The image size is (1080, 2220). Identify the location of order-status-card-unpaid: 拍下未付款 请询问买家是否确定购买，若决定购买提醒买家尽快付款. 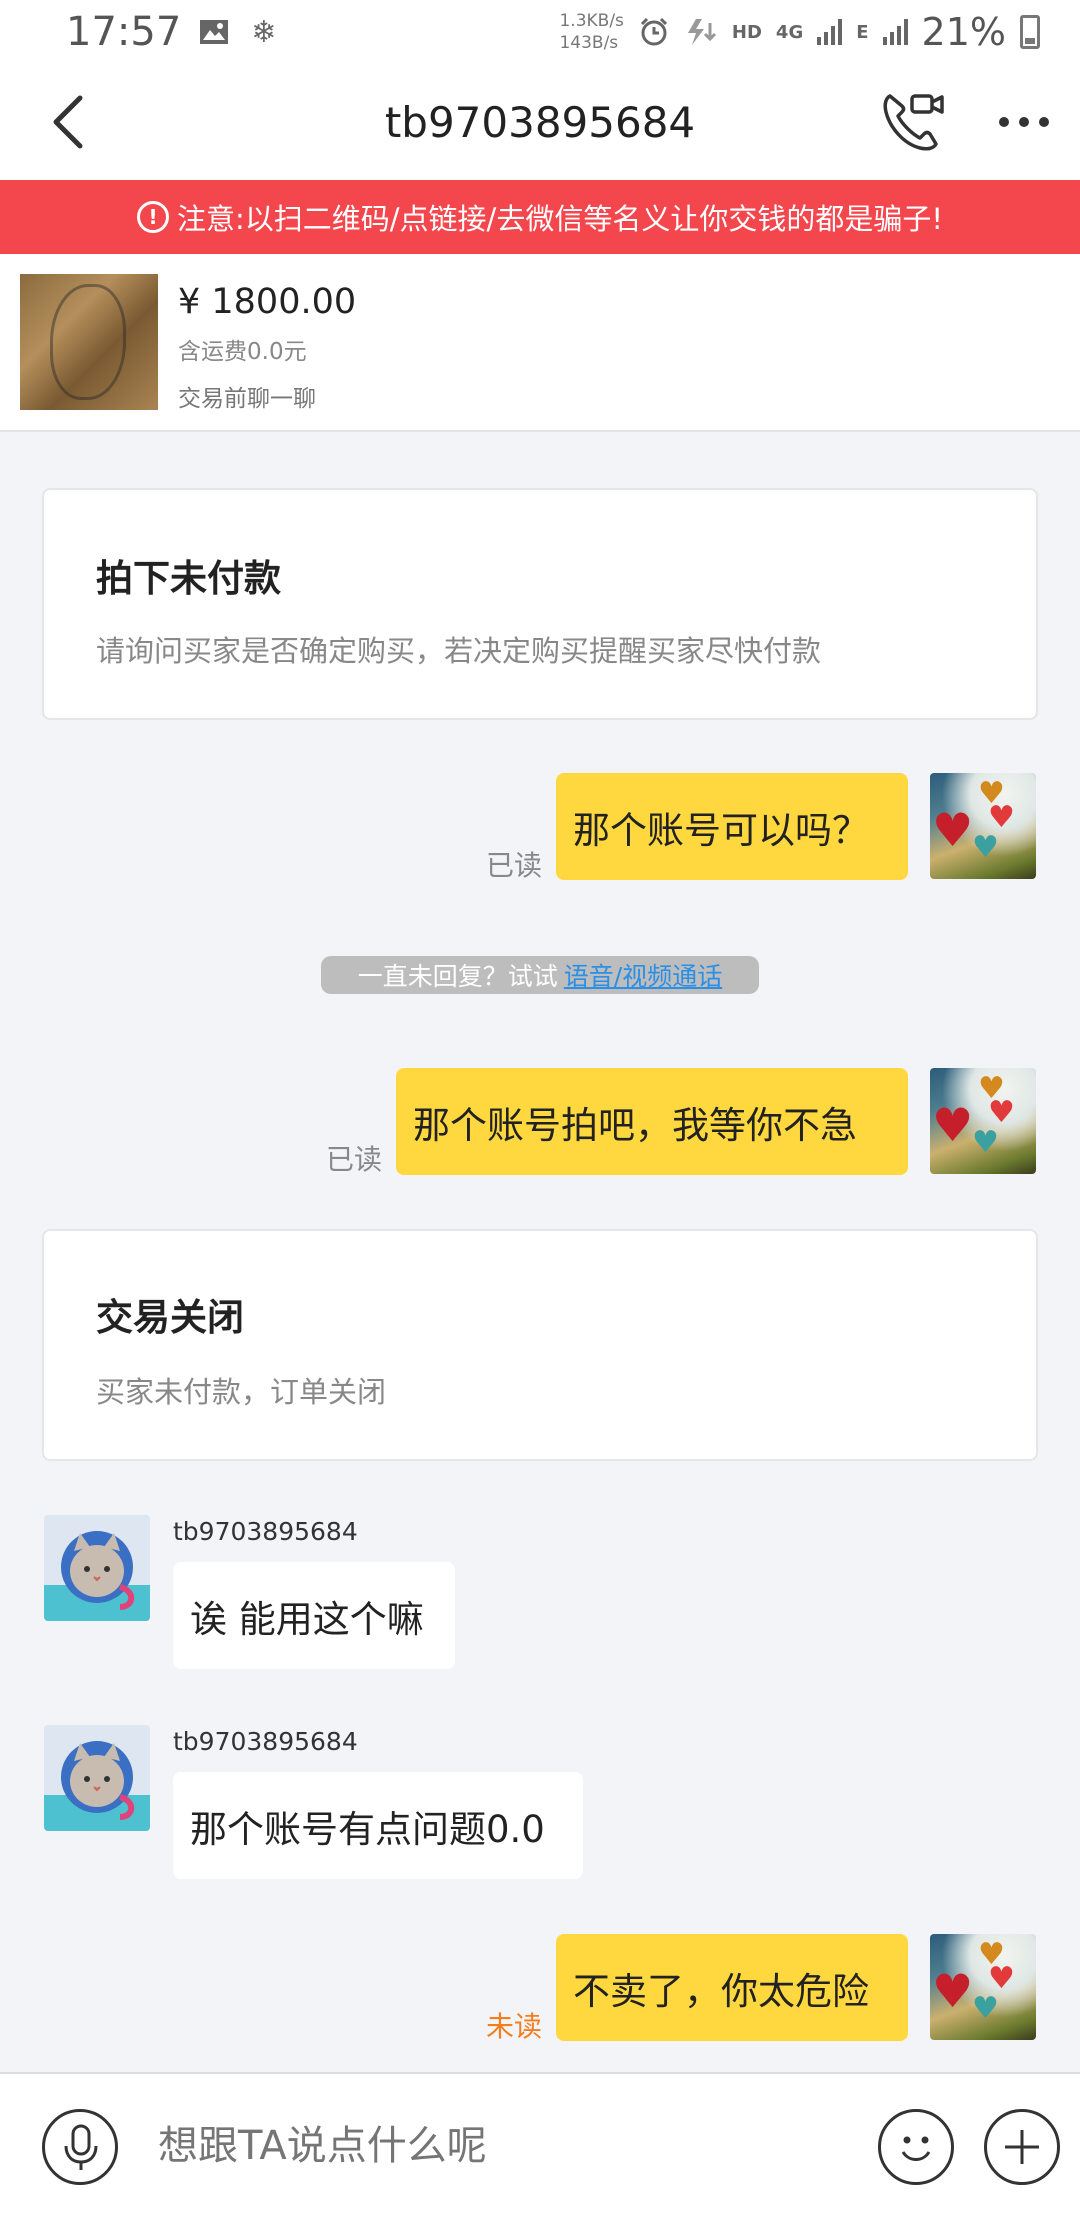
(540, 604).